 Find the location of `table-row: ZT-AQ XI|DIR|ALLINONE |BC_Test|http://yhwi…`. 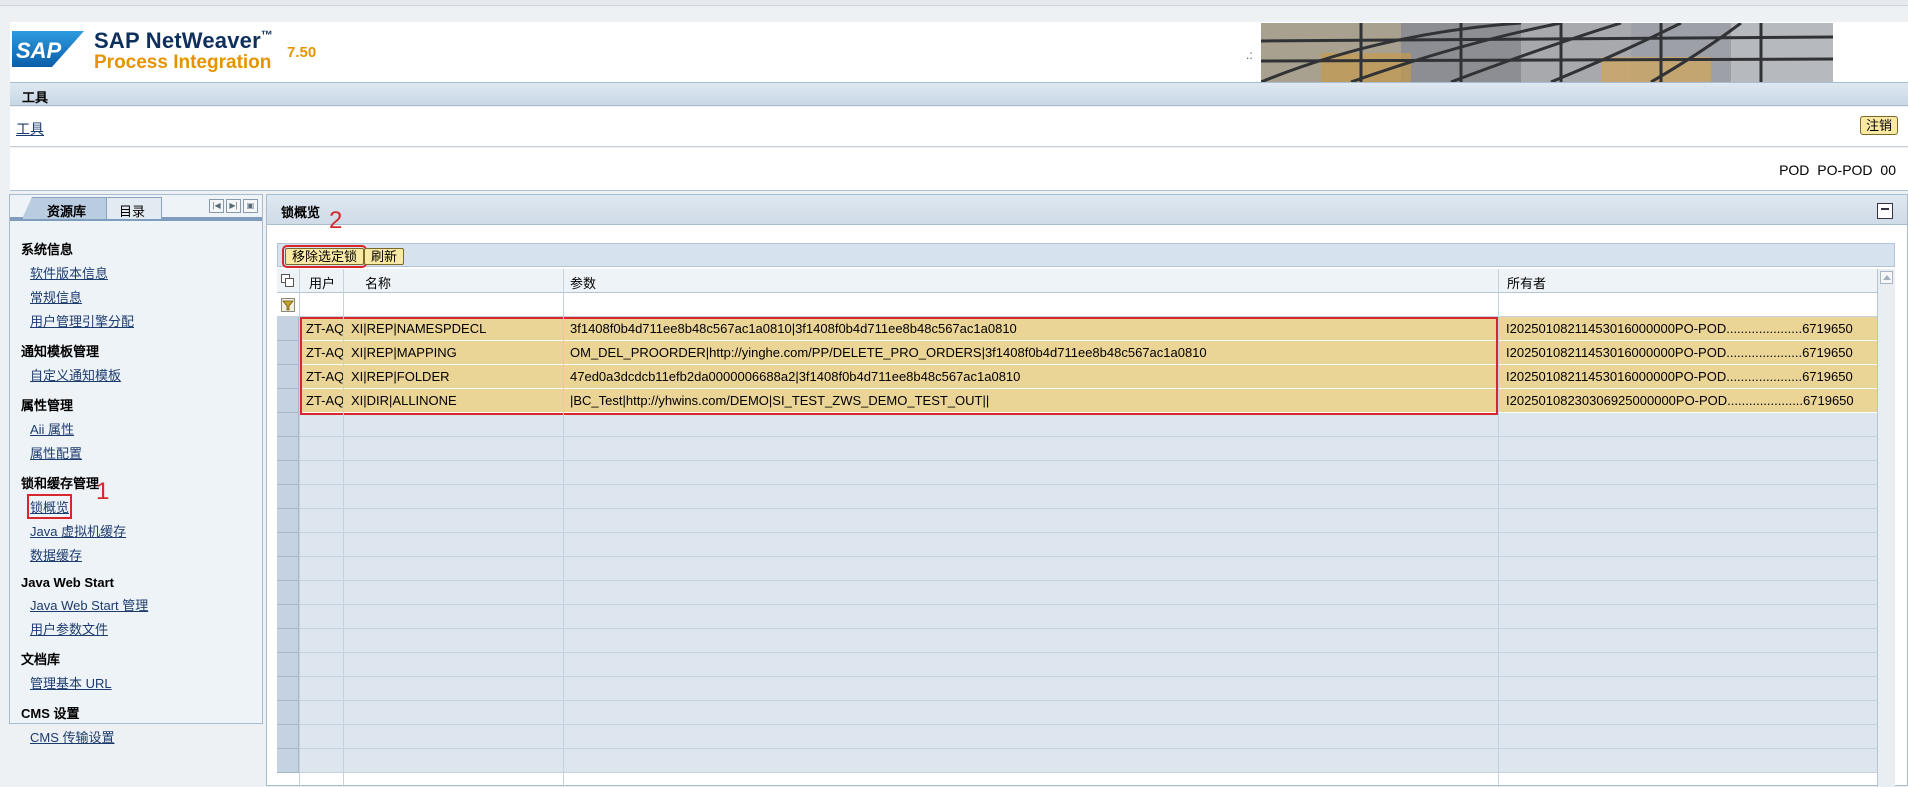

table-row: ZT-AQ XI|DIR|ALLINONE |BC_Test|http://yhwi… is located at coordinates (1088, 401).